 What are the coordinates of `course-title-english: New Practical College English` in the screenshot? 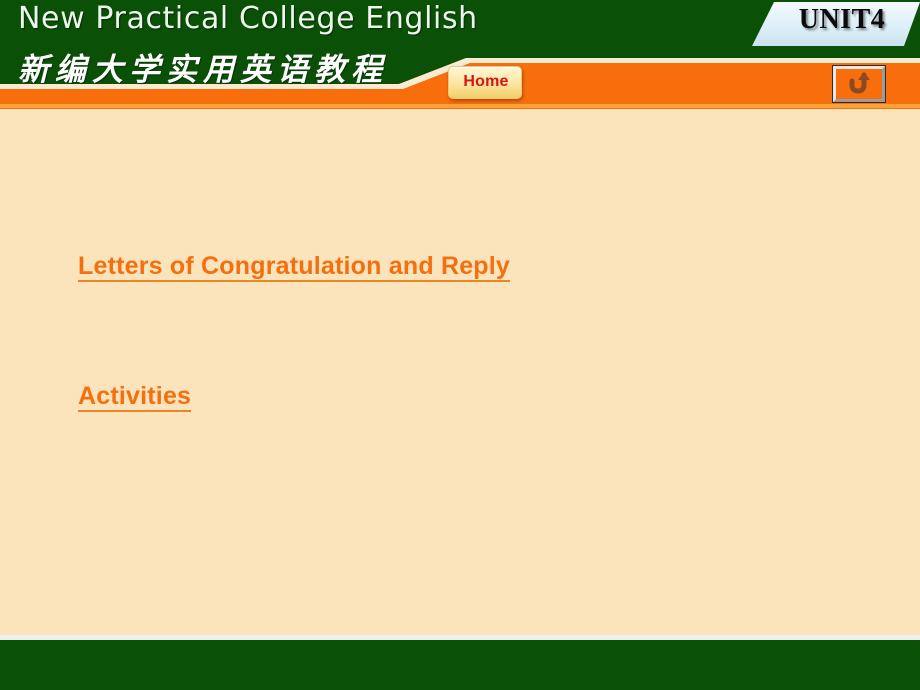 It's located at (248, 18).